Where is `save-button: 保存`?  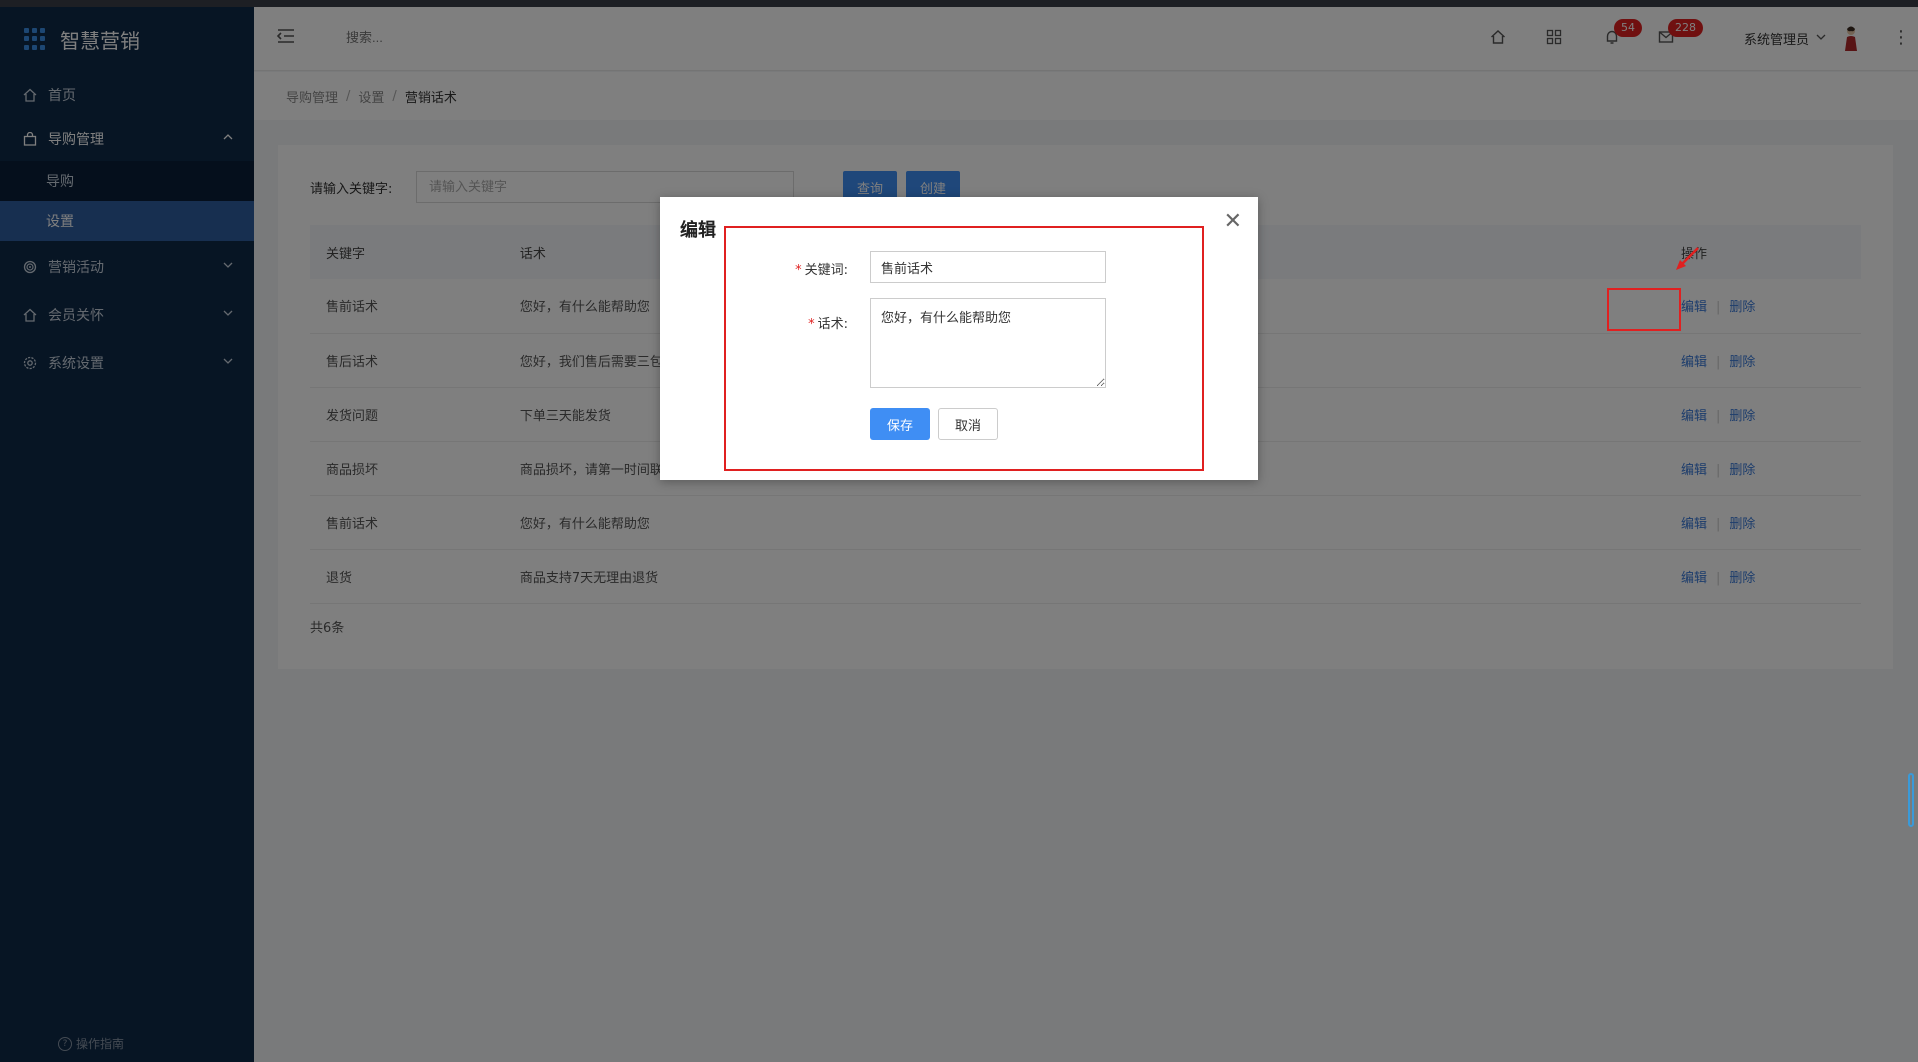
save-button: 保存 is located at coordinates (900, 424).